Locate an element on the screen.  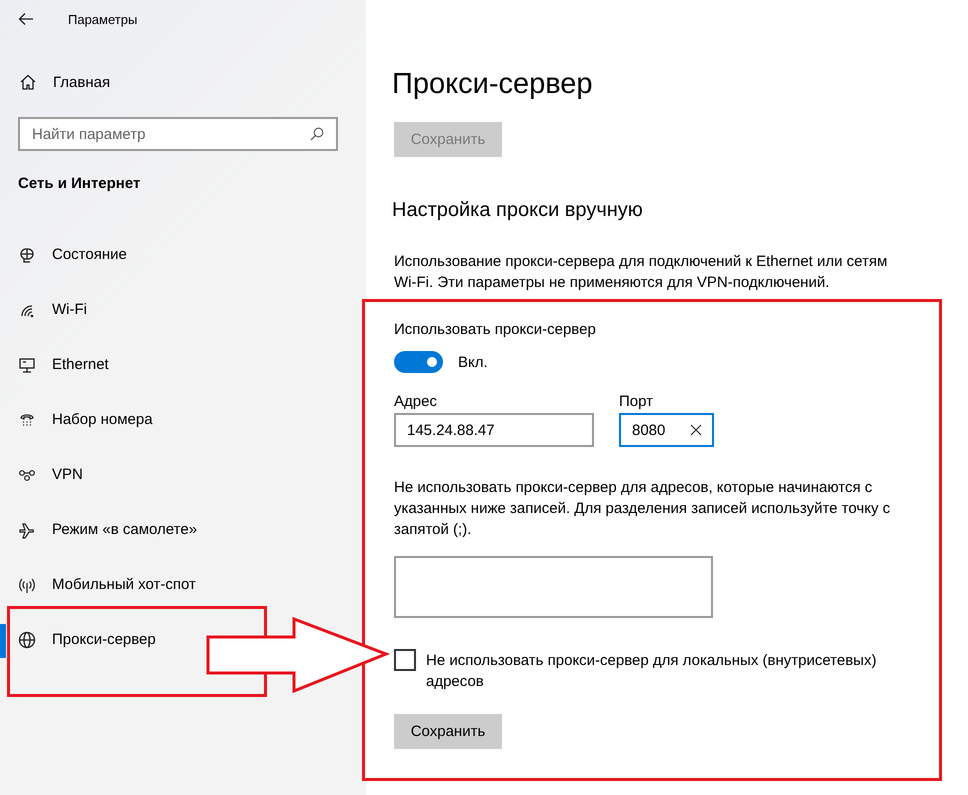
sidebar-item: Ethernet is located at coordinates (59, 364).